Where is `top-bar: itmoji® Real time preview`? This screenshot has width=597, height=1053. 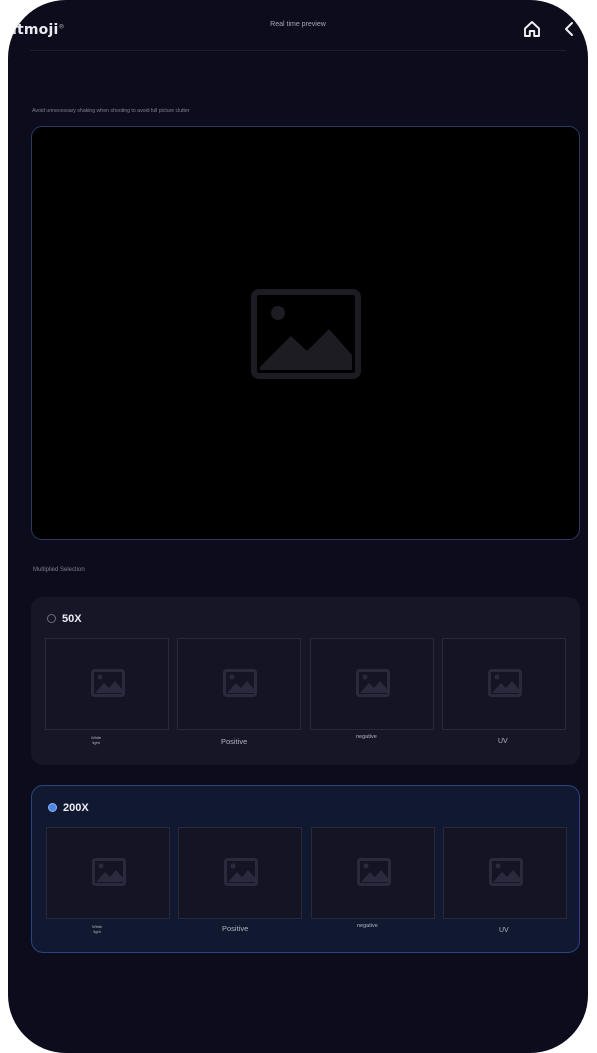
top-bar: itmoji® Real time preview is located at coordinates (298, 25).